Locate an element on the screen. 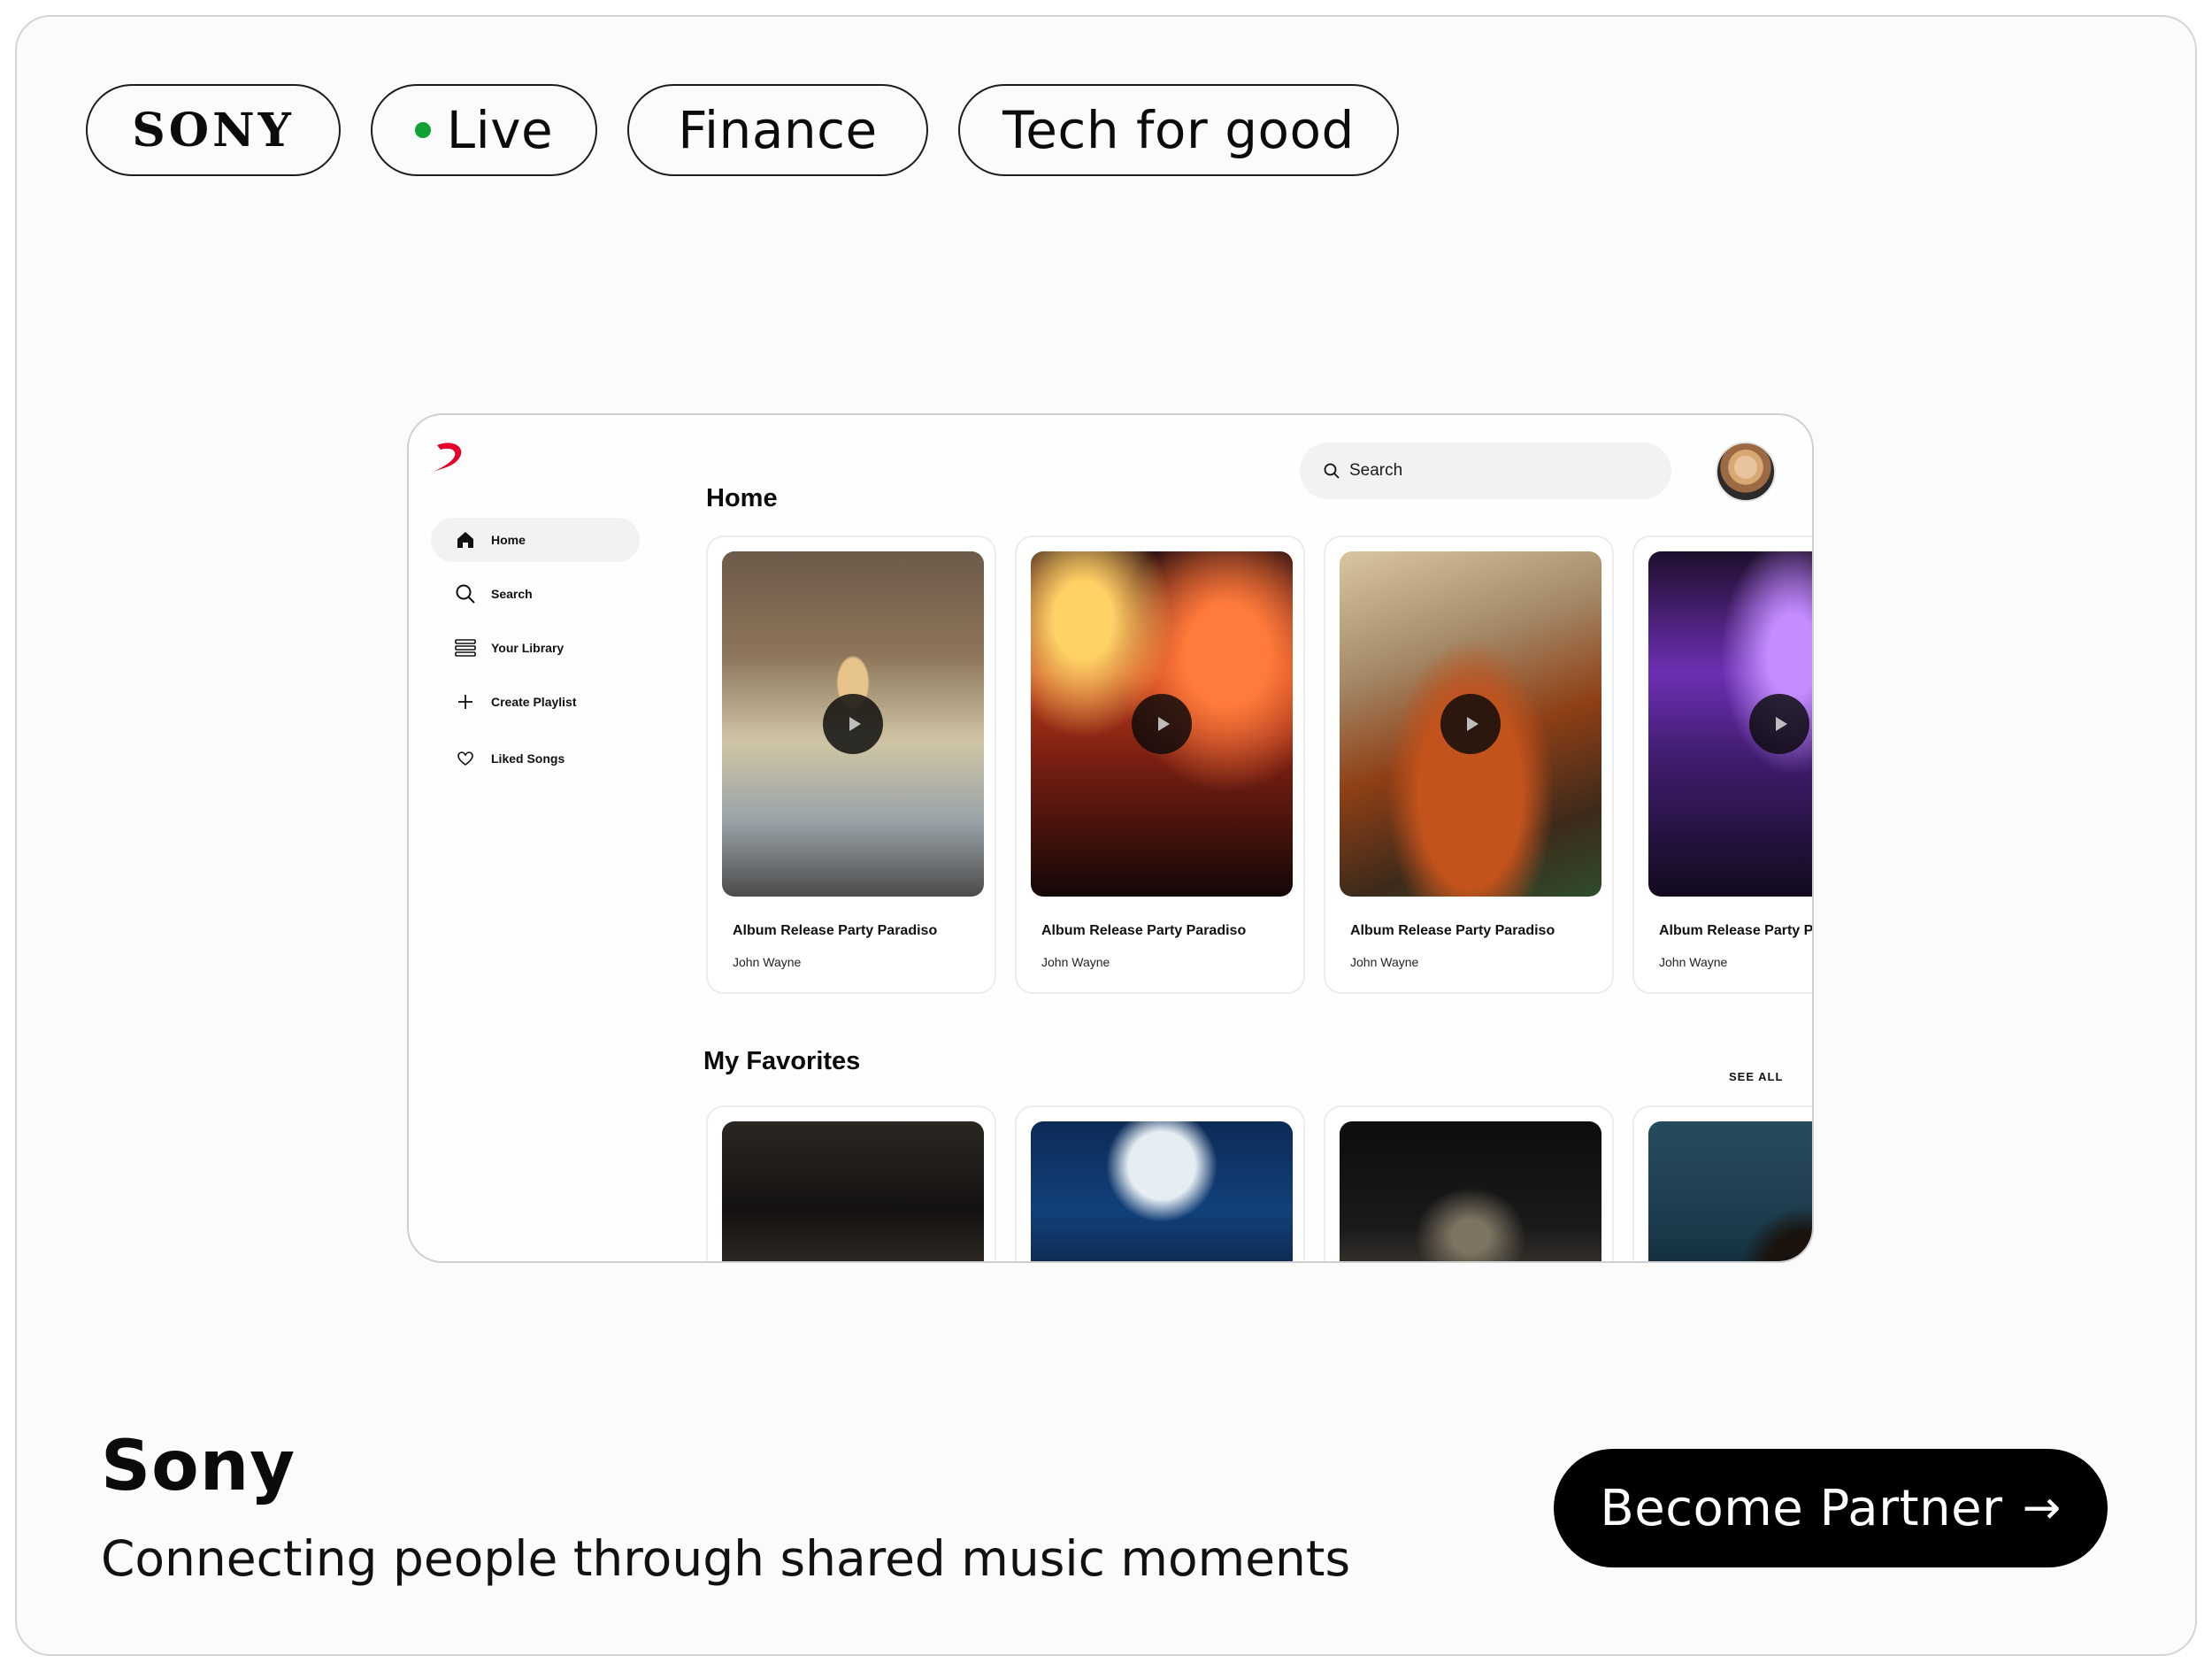 This screenshot has height=1671, width=2212. album-title: Album Release Party Pa is located at coordinates (1737, 931).